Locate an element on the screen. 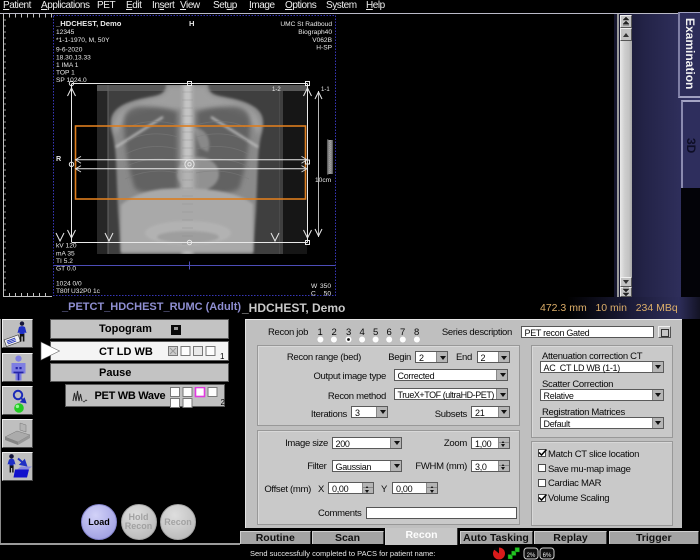 The width and height of the screenshot is (700, 560). svg-text: *1-1-1970, M, 50Y is located at coordinates (83, 40).